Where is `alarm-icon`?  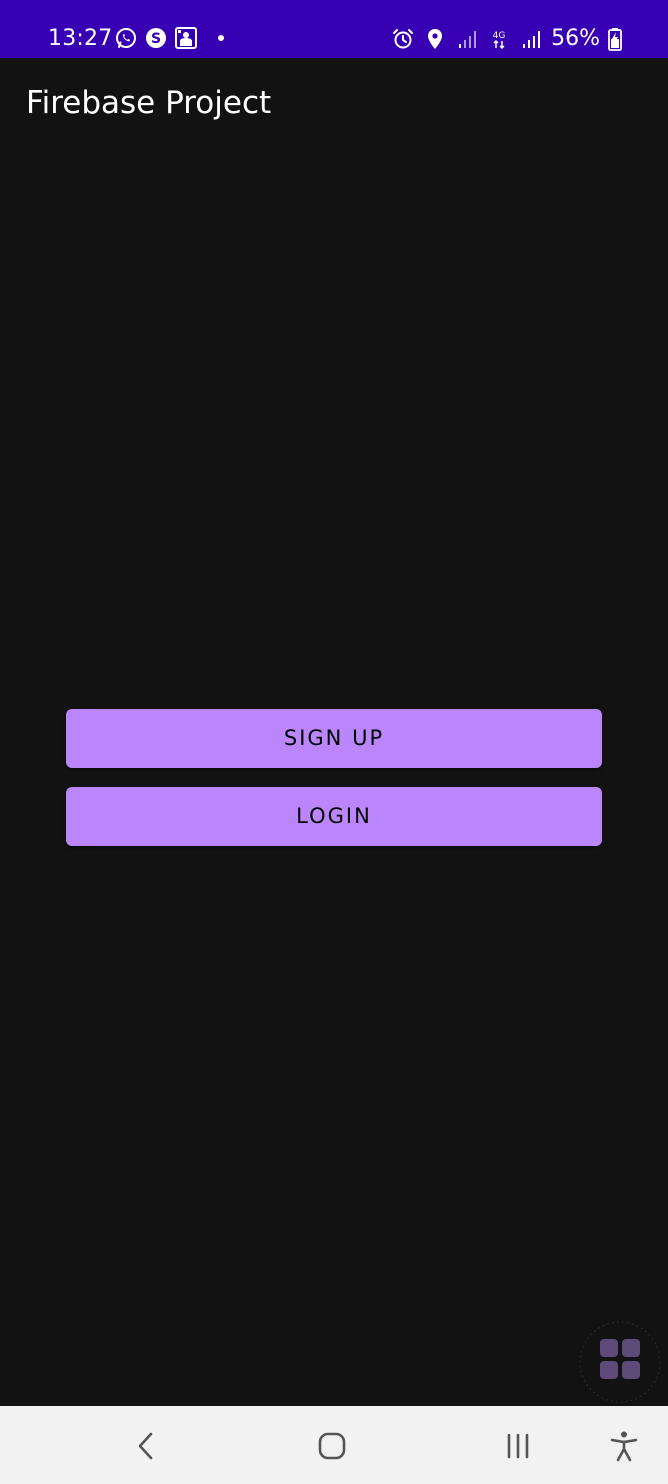
alarm-icon is located at coordinates (403, 39).